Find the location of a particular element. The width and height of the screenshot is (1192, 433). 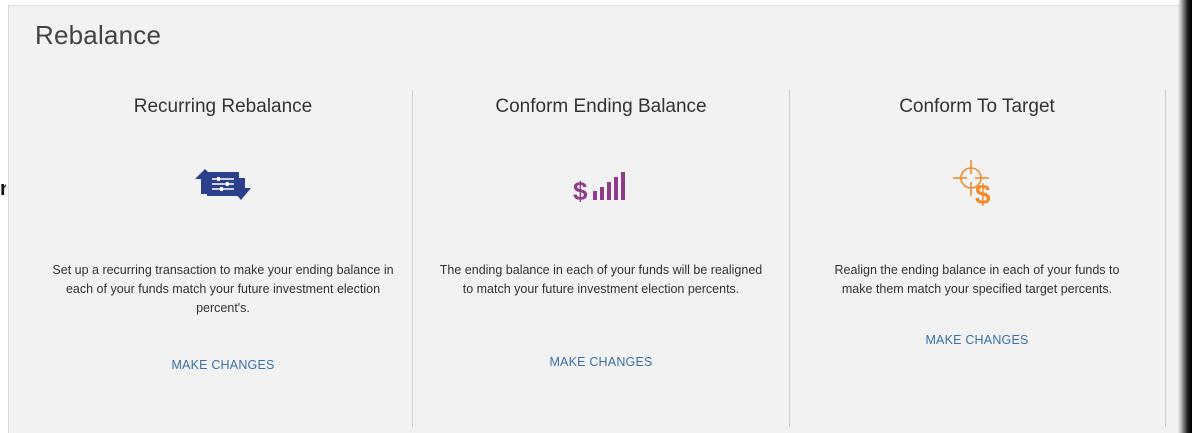

page-title: Rebalance is located at coordinates (98, 35).